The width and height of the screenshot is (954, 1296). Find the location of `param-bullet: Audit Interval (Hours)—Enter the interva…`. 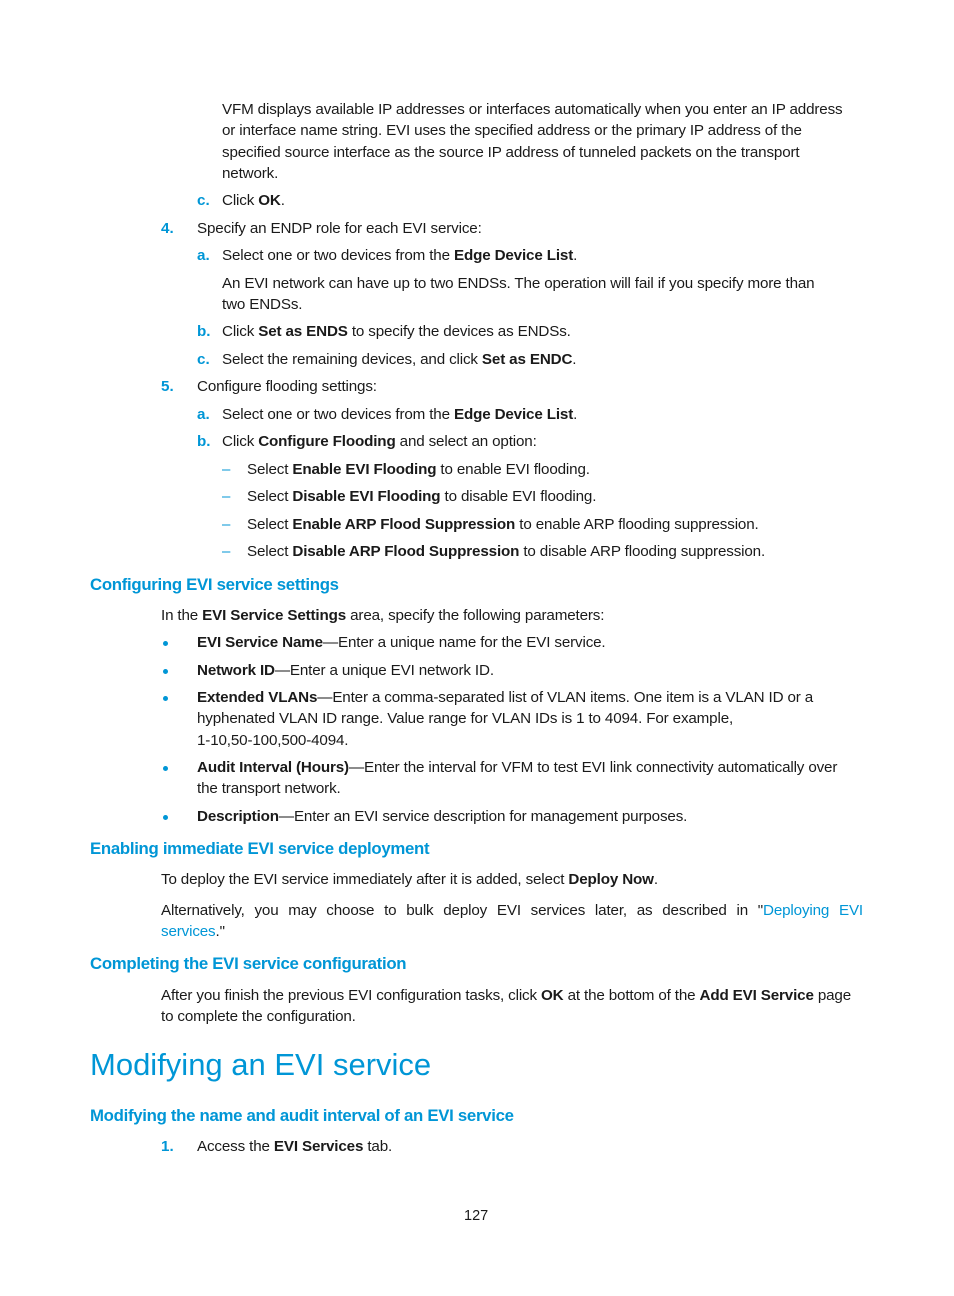

param-bullet: Audit Interval (Hours)—Enter the interva… is located at coordinates (517, 767).